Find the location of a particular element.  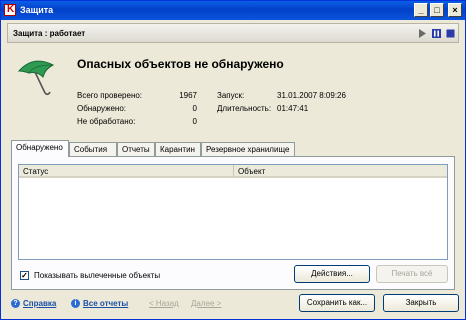

untreated-value: 0 is located at coordinates (194, 121).